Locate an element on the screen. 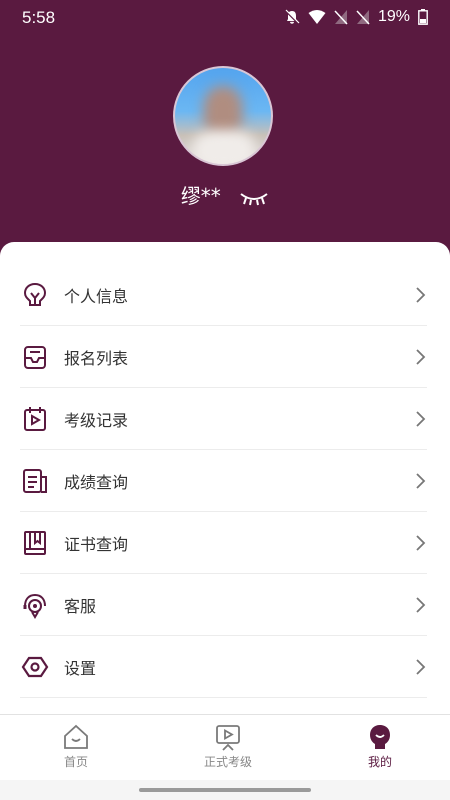  tab-formal-exam: 正式考级 is located at coordinates (228, 746).